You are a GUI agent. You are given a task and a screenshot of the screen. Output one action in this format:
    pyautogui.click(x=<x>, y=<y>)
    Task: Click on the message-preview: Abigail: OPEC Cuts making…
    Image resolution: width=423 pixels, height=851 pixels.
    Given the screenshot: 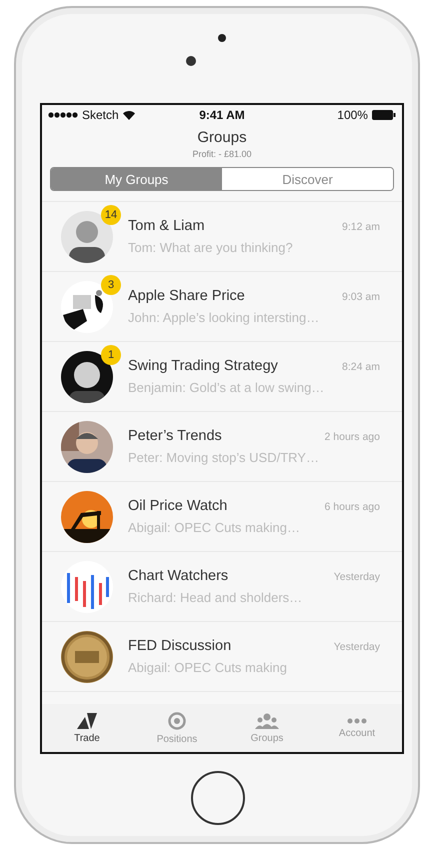 What is the action you would take?
    pyautogui.click(x=214, y=527)
    